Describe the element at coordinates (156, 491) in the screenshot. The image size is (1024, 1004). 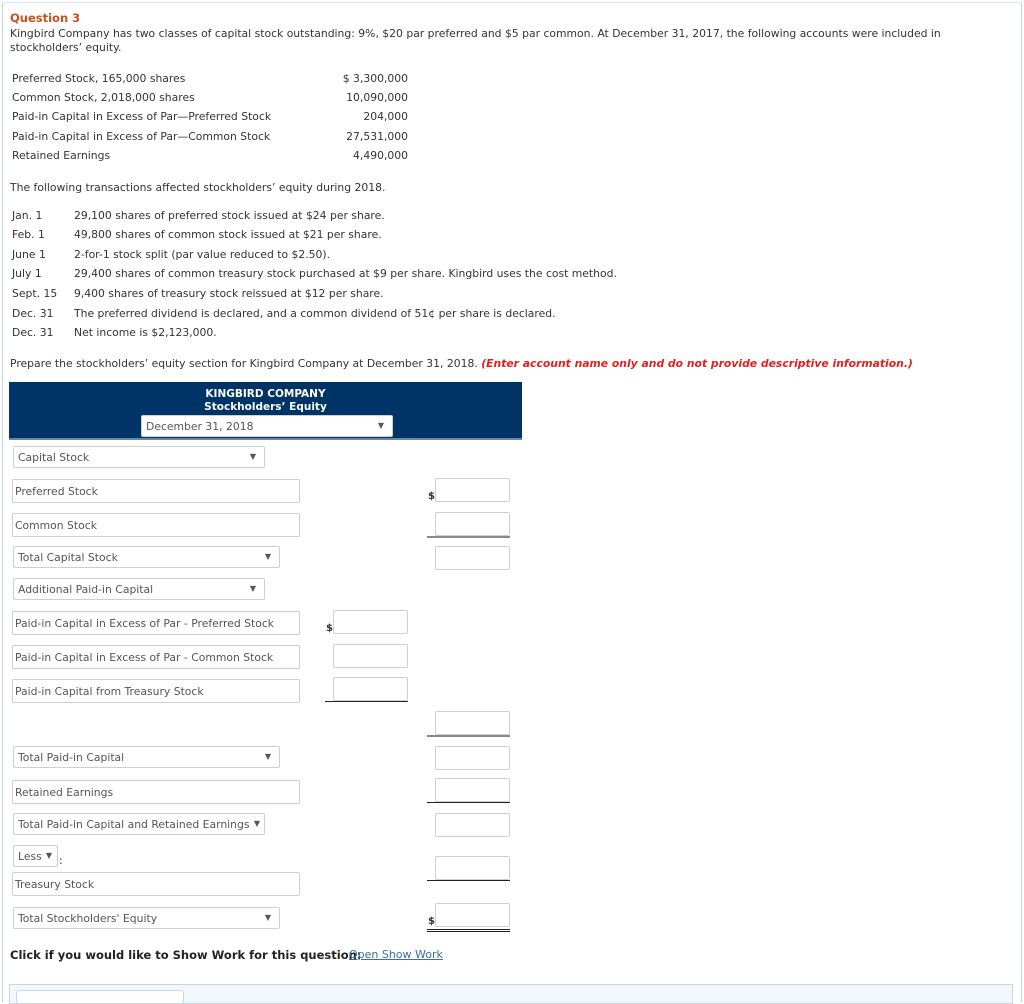
I see `preferred-stock-input: Preferred Stock` at that location.